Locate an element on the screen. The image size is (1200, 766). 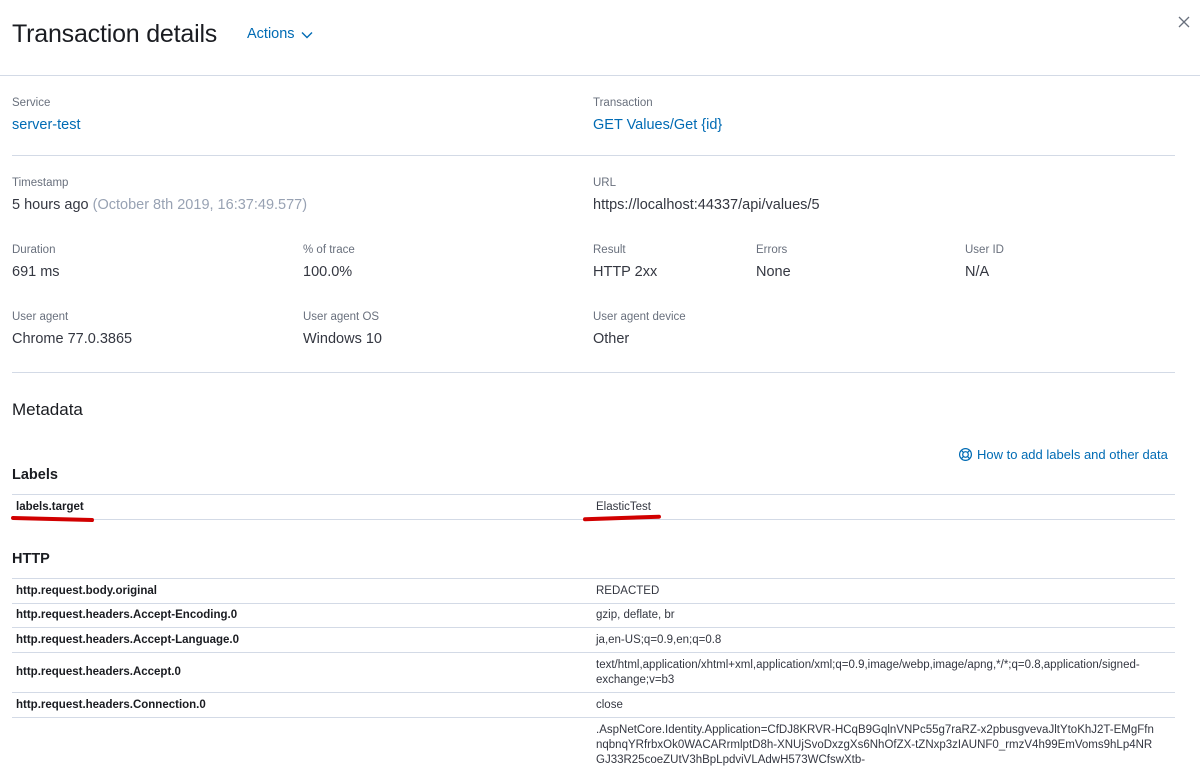
result-label: Result is located at coordinates (609, 250).